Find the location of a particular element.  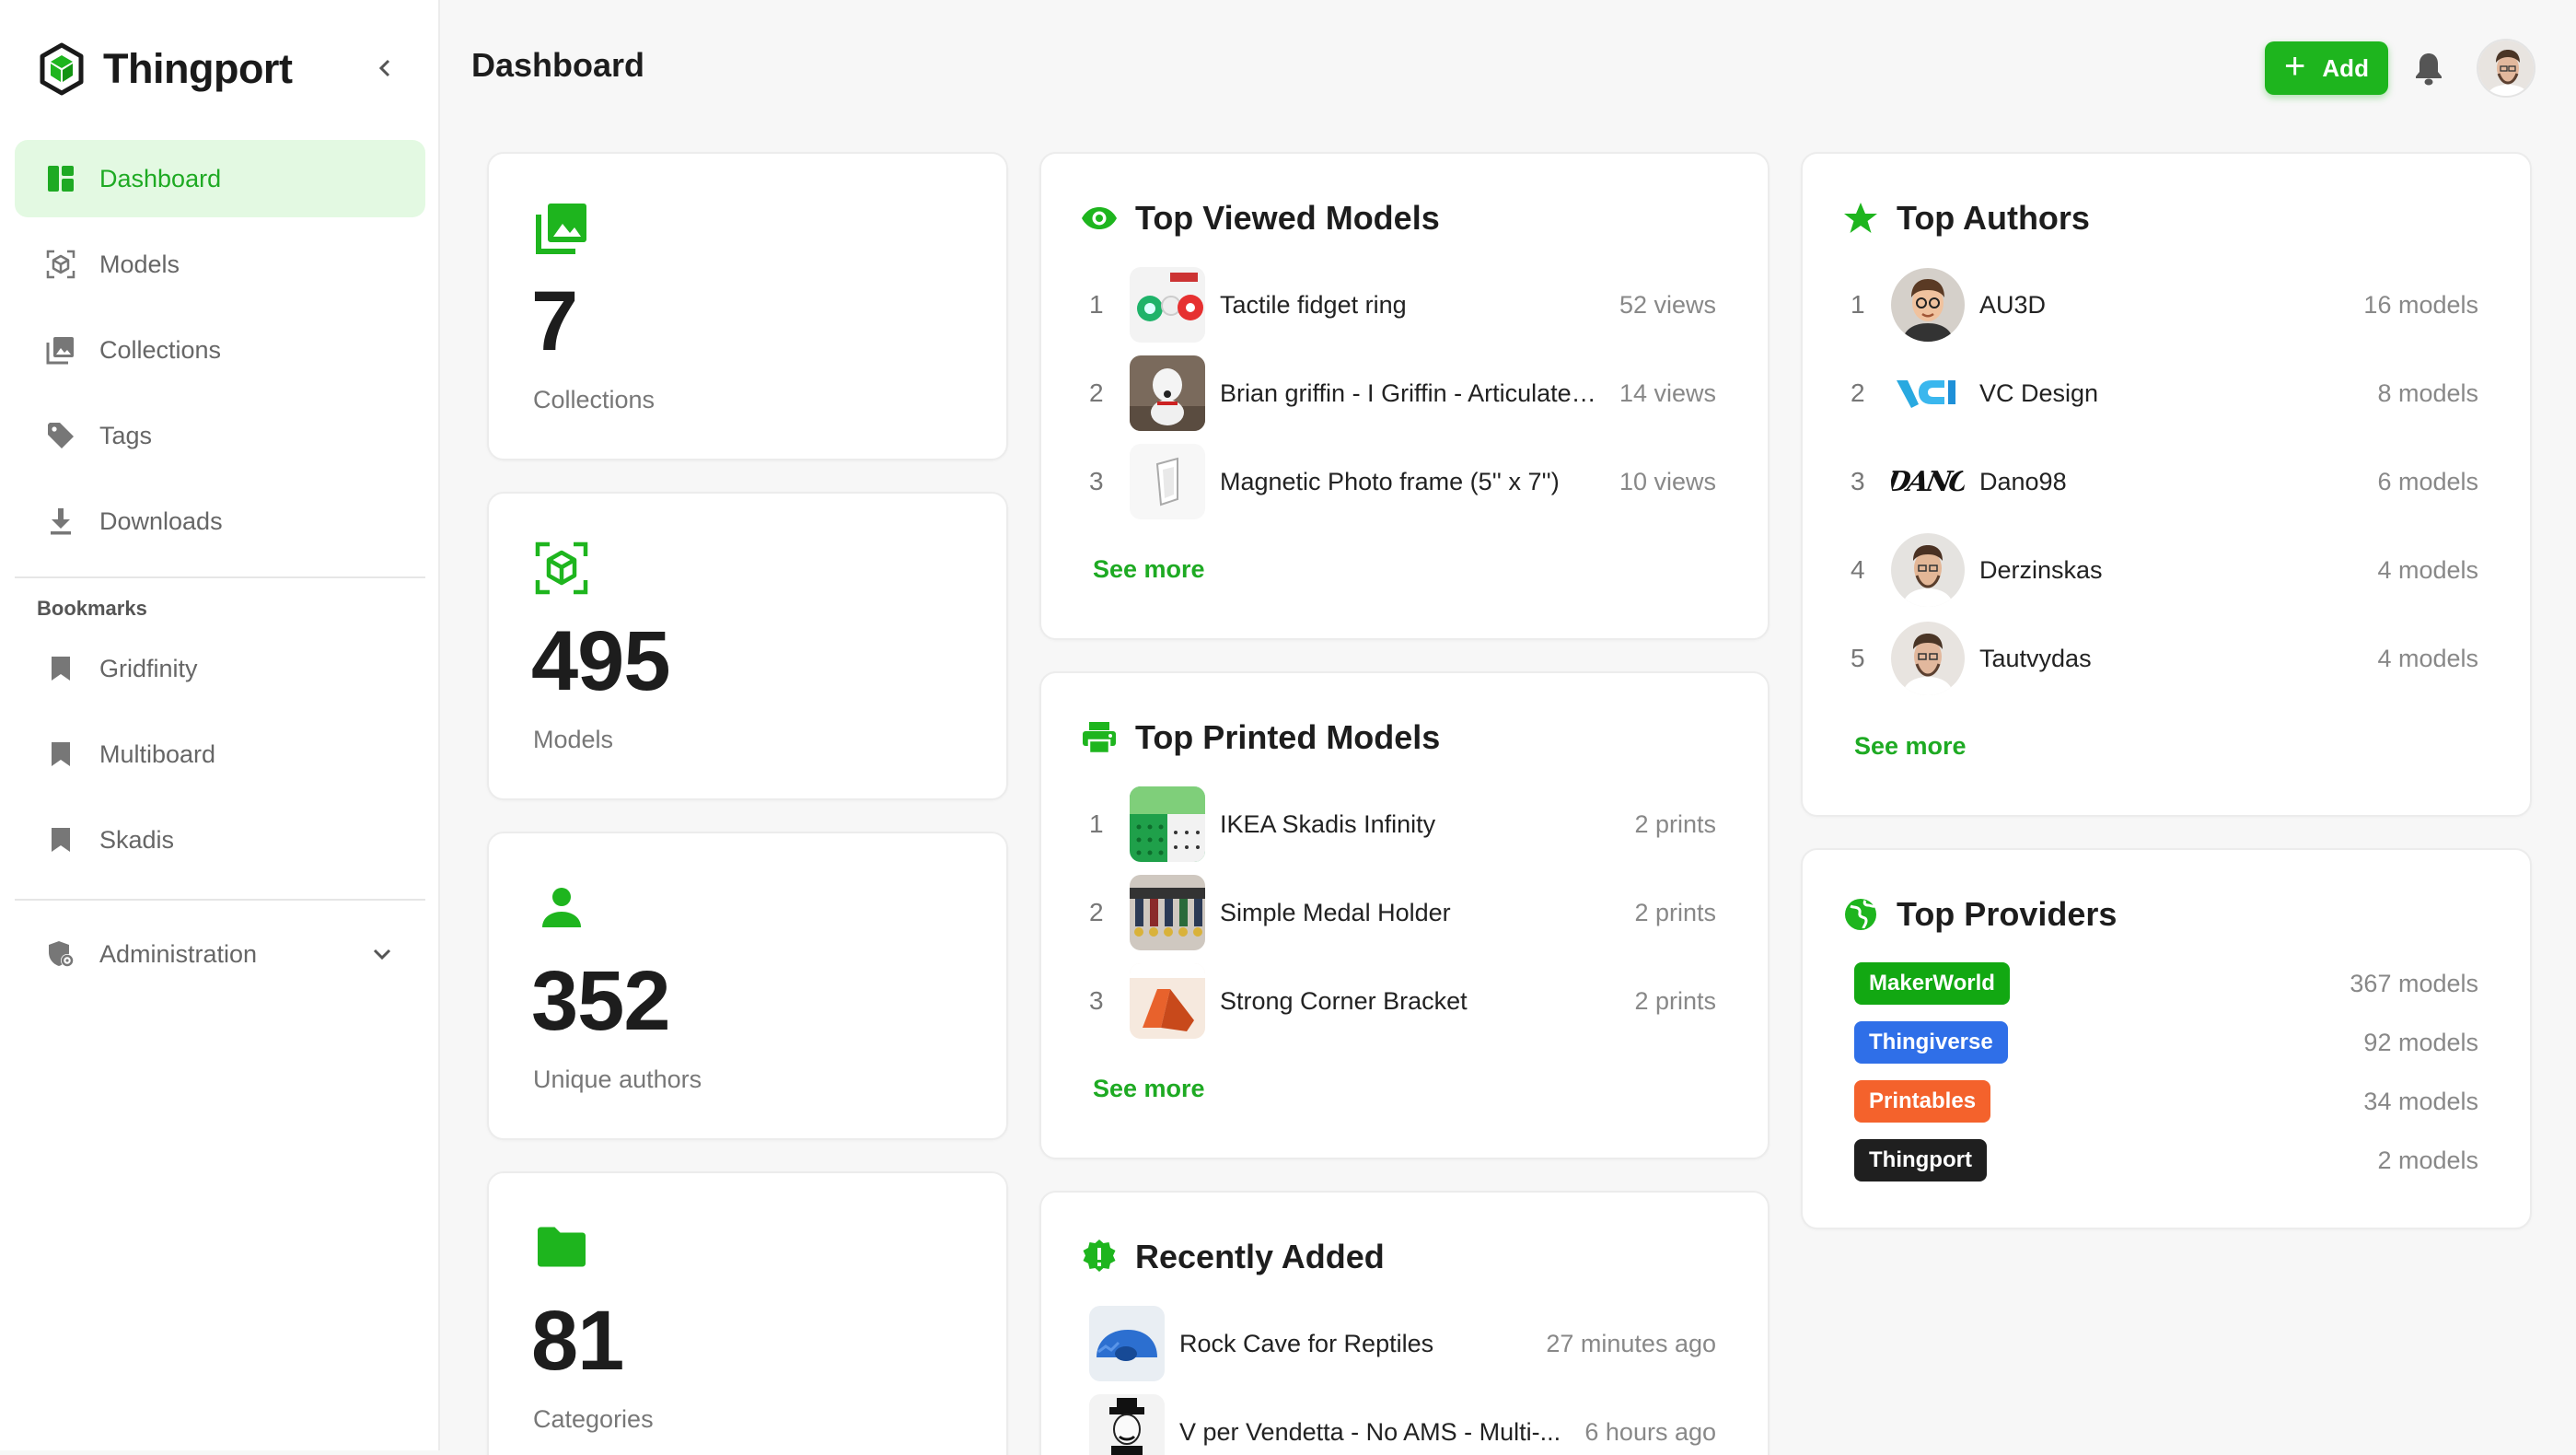

added-time: 6 hours ago is located at coordinates (1650, 1431).